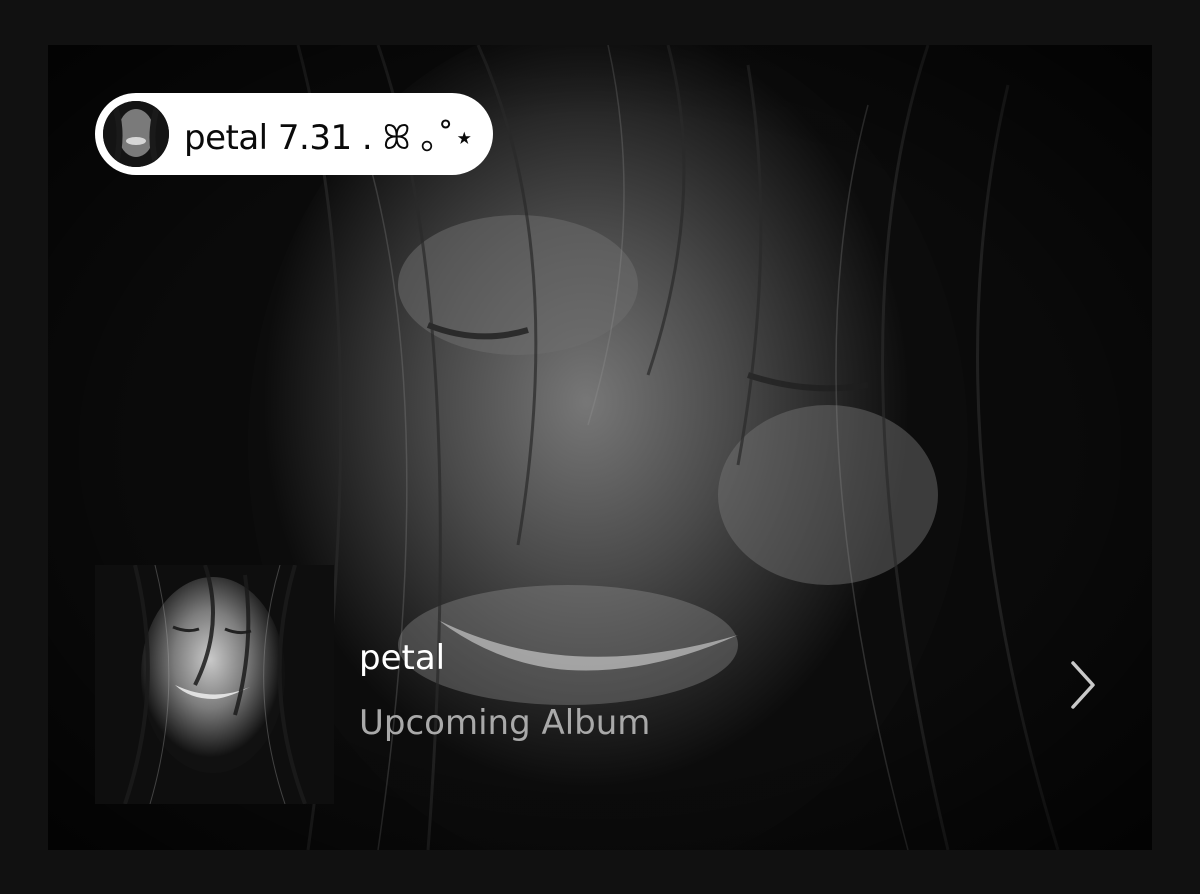 The height and width of the screenshot is (894, 1200). I want to click on chevron-right-icon, so click(1083, 685).